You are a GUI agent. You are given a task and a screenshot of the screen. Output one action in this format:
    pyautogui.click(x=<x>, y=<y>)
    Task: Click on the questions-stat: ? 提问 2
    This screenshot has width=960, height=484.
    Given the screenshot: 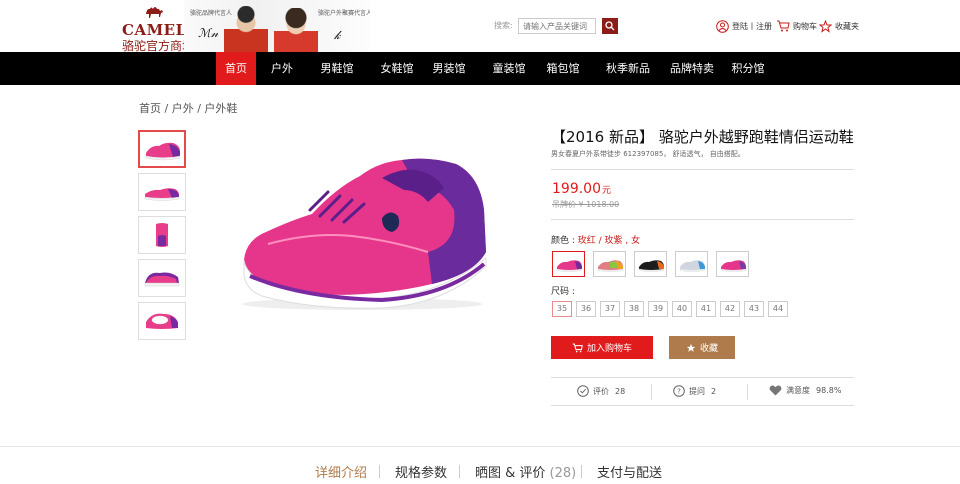 What is the action you would take?
    pyautogui.click(x=694, y=391)
    